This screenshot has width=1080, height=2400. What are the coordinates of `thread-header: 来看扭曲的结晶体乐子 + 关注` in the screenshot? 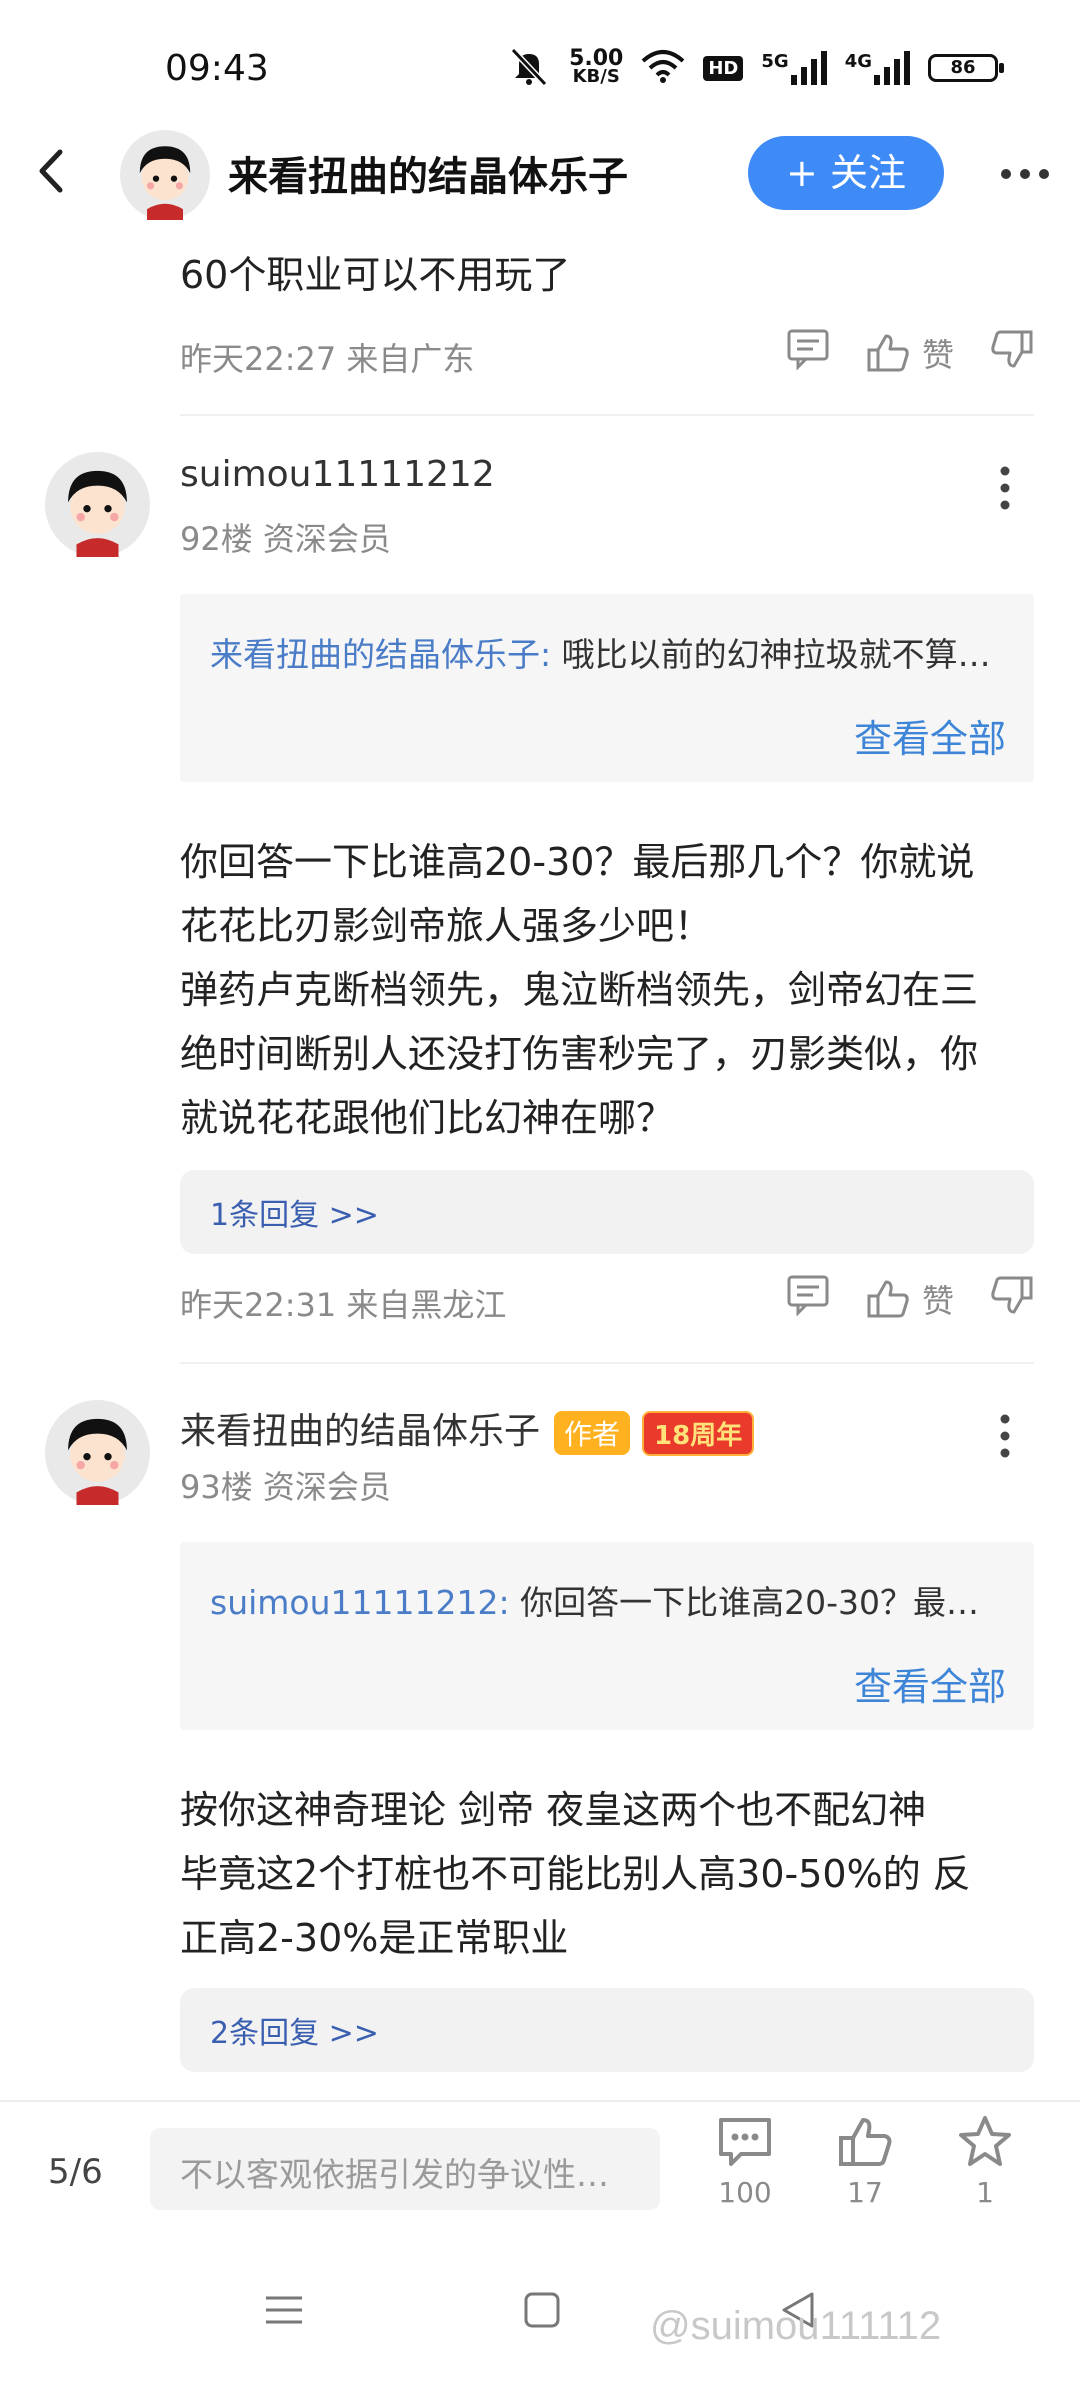 It's located at (540, 175).